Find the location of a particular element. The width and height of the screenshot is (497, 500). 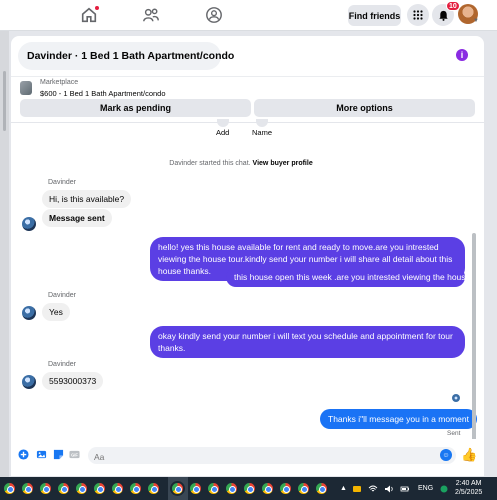

message-input-container is located at coordinates (272, 456).